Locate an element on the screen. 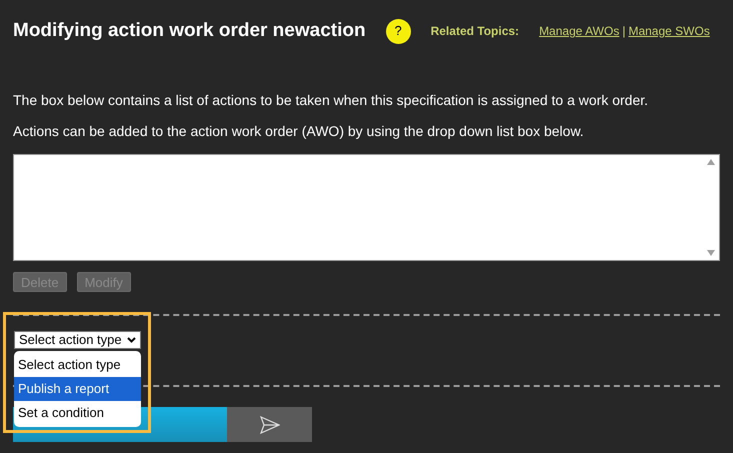  dropdown-option: Select action type is located at coordinates (77, 365).